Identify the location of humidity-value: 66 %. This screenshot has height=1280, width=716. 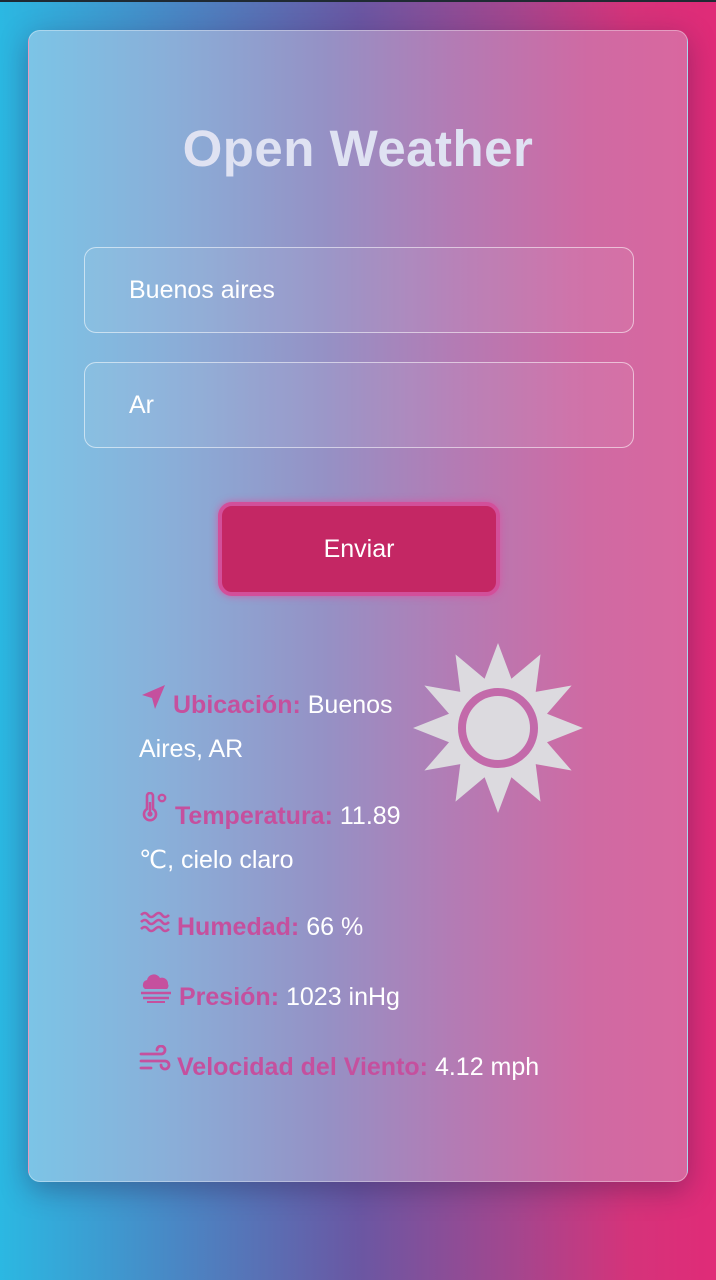
(335, 927).